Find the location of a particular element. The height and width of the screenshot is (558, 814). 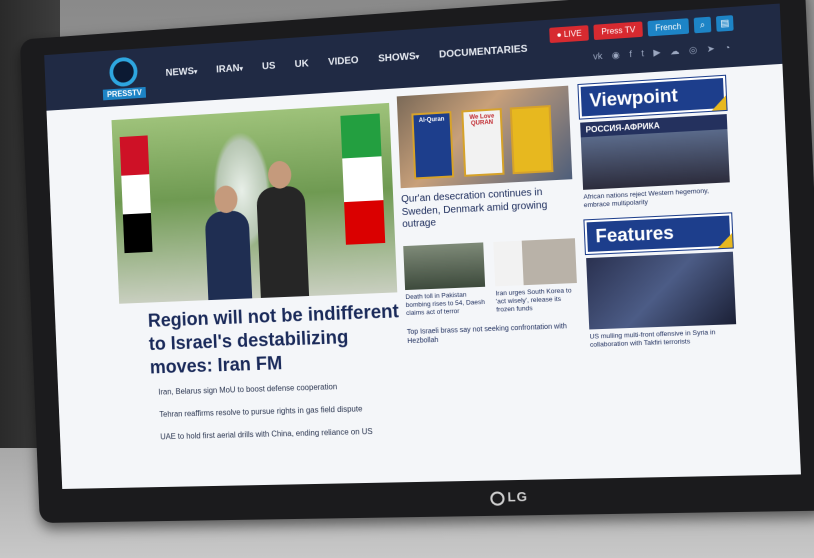

rss-icon: ◔ is located at coordinates (727, 48).